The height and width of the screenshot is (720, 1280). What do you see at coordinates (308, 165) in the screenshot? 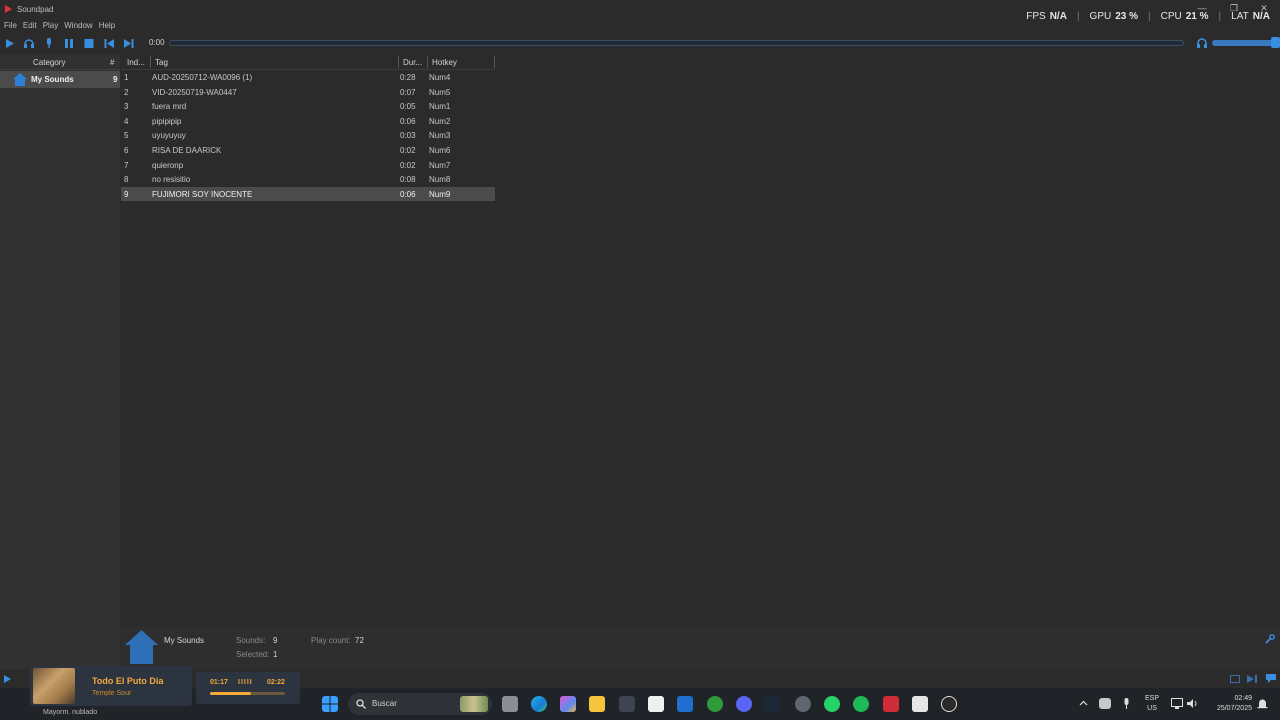
I see `table-row: 7 quieronp 0:02 Num7` at bounding box center [308, 165].